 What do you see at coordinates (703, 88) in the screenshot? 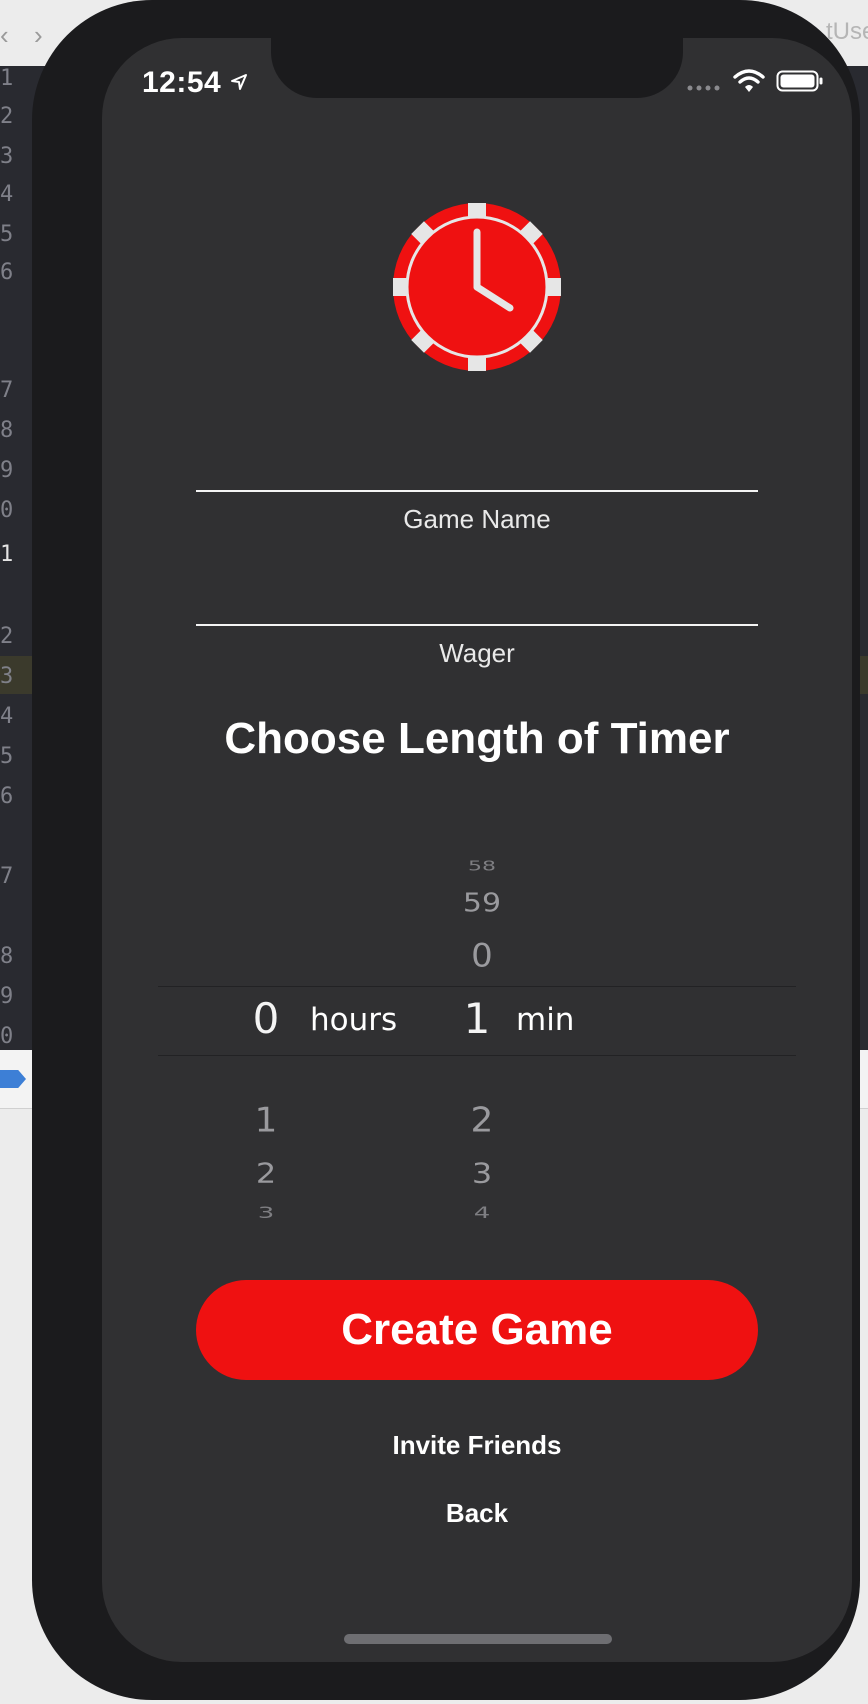
I see `signal-dots-icon` at bounding box center [703, 88].